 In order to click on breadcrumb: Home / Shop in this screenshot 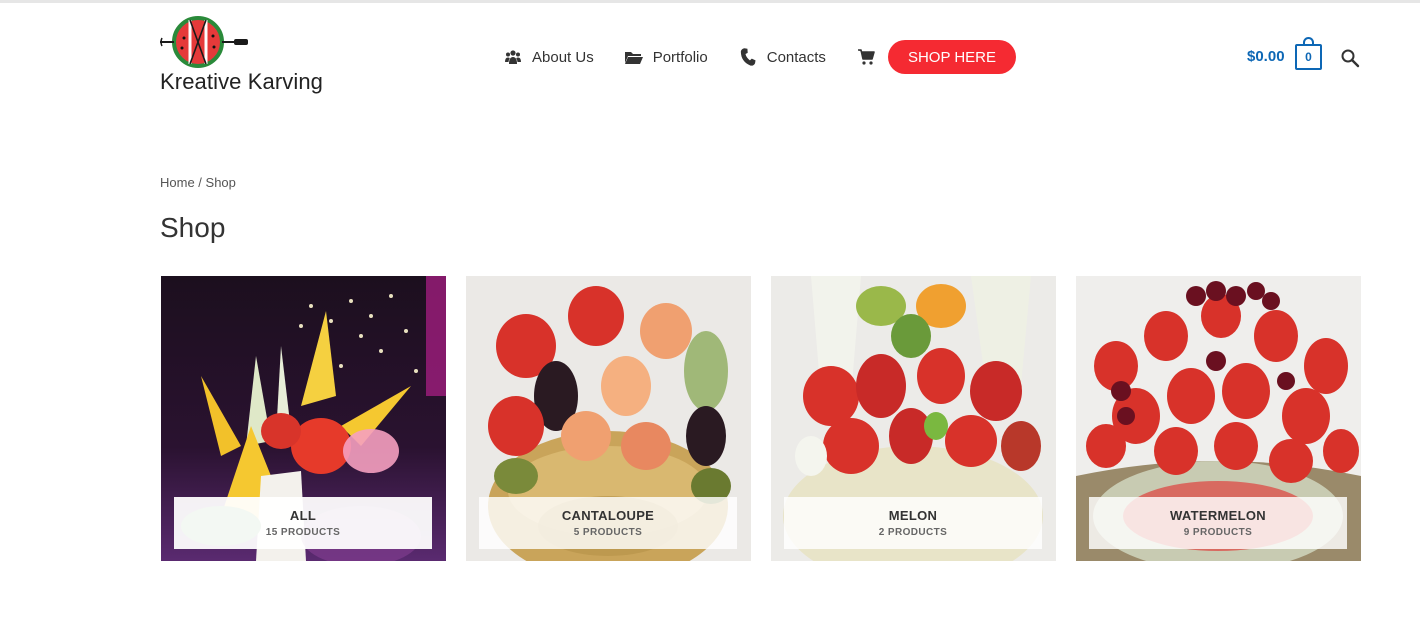, I will do `click(198, 182)`.